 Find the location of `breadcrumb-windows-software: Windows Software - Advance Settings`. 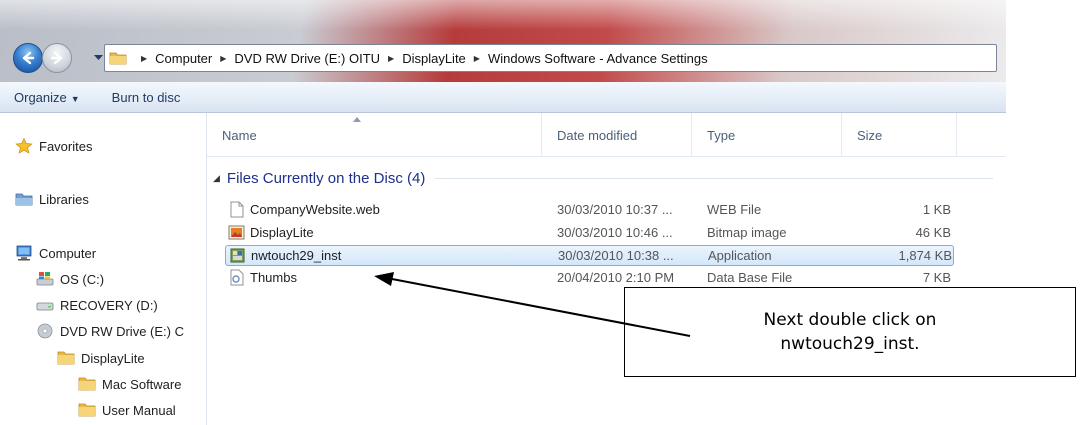

breadcrumb-windows-software: Windows Software - Advance Settings is located at coordinates (598, 58).